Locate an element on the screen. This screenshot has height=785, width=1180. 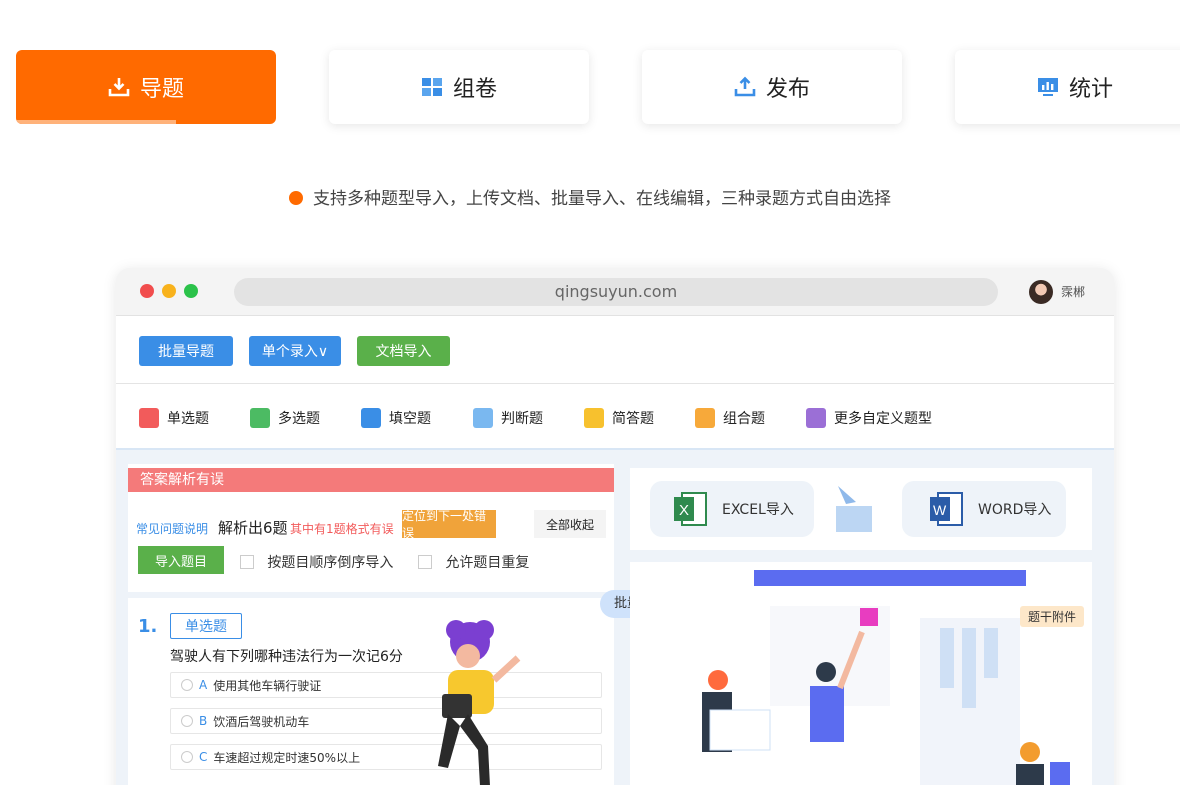
tagline-text: 支持多种题型导入，上传文档、批量导入、在线编辑，三种录题方式自由选择 is located at coordinates (602, 199).